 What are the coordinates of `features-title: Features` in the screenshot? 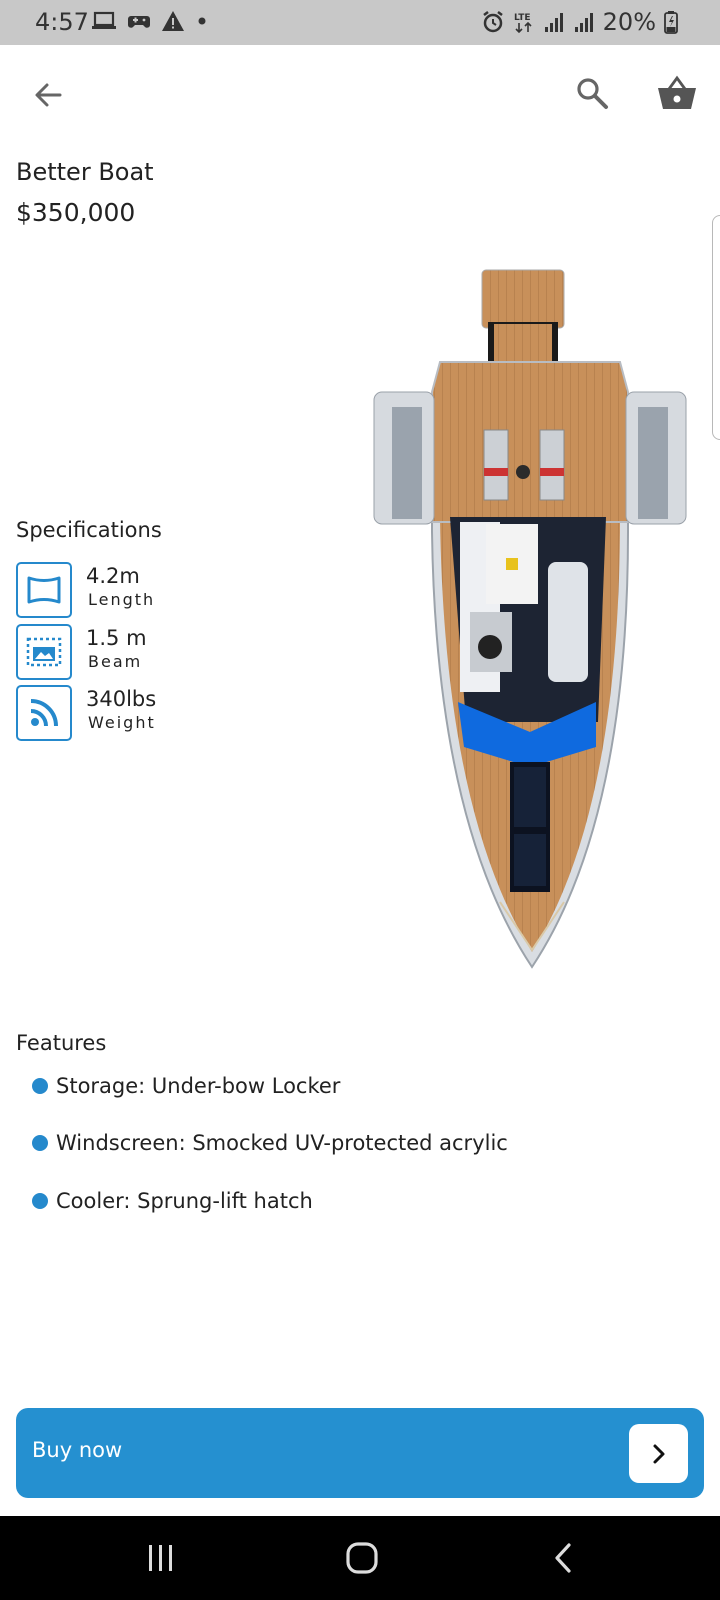 It's located at (61, 1043).